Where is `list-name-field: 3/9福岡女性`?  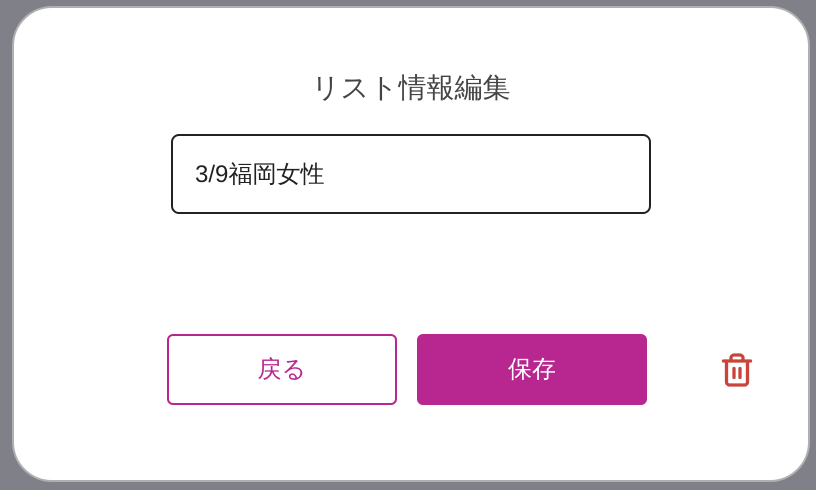
list-name-field: 3/9福岡女性 is located at coordinates (411, 174).